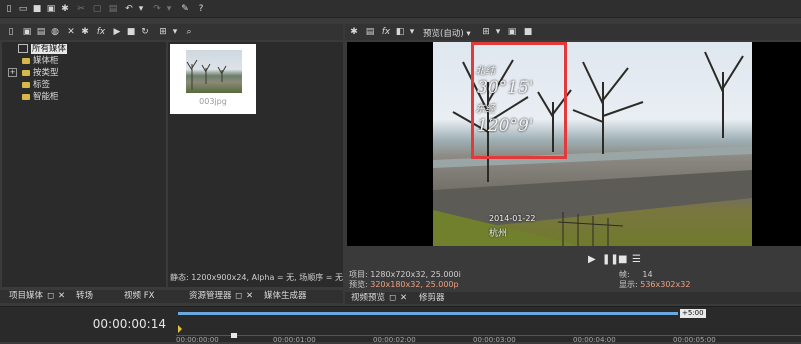 Image resolution: width=801 pixels, height=344 pixels. What do you see at coordinates (113, 9) in the screenshot?
I see `paste-icon: ▤` at bounding box center [113, 9].